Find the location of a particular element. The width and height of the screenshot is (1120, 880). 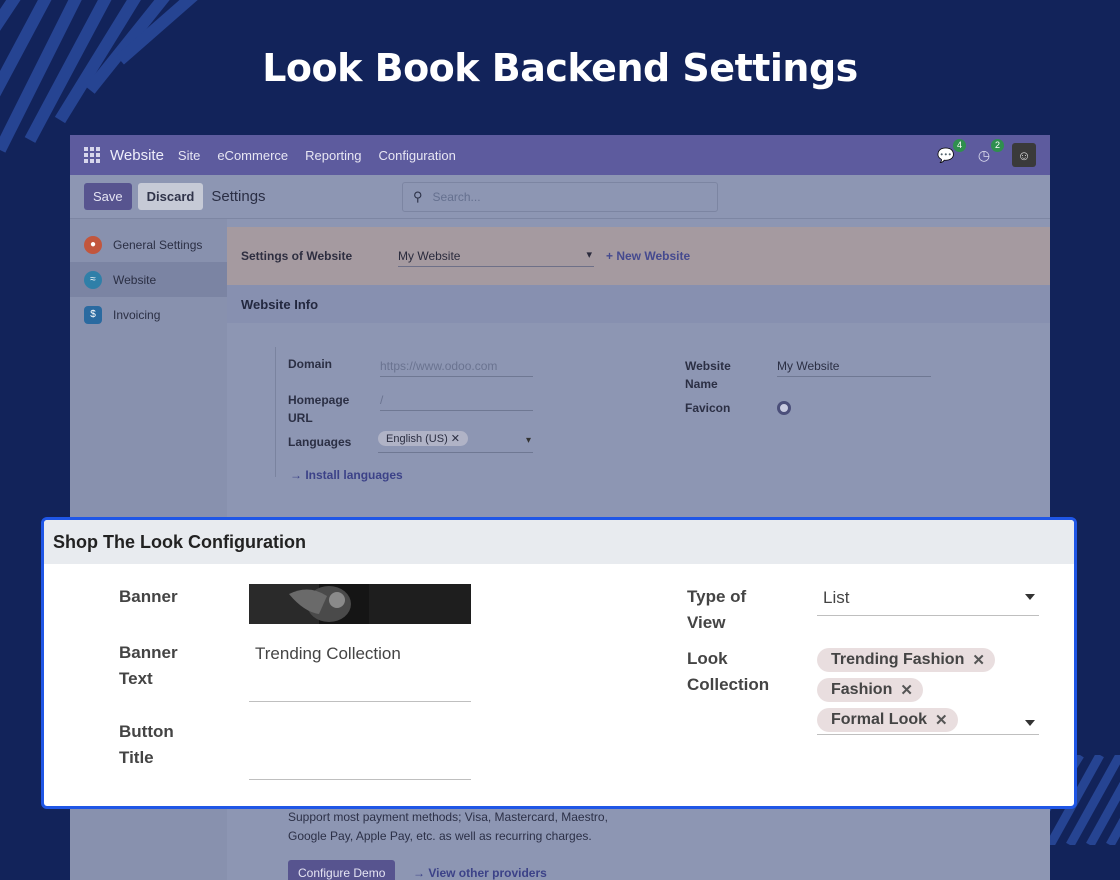

menu-configuration: Configuration is located at coordinates (417, 155).